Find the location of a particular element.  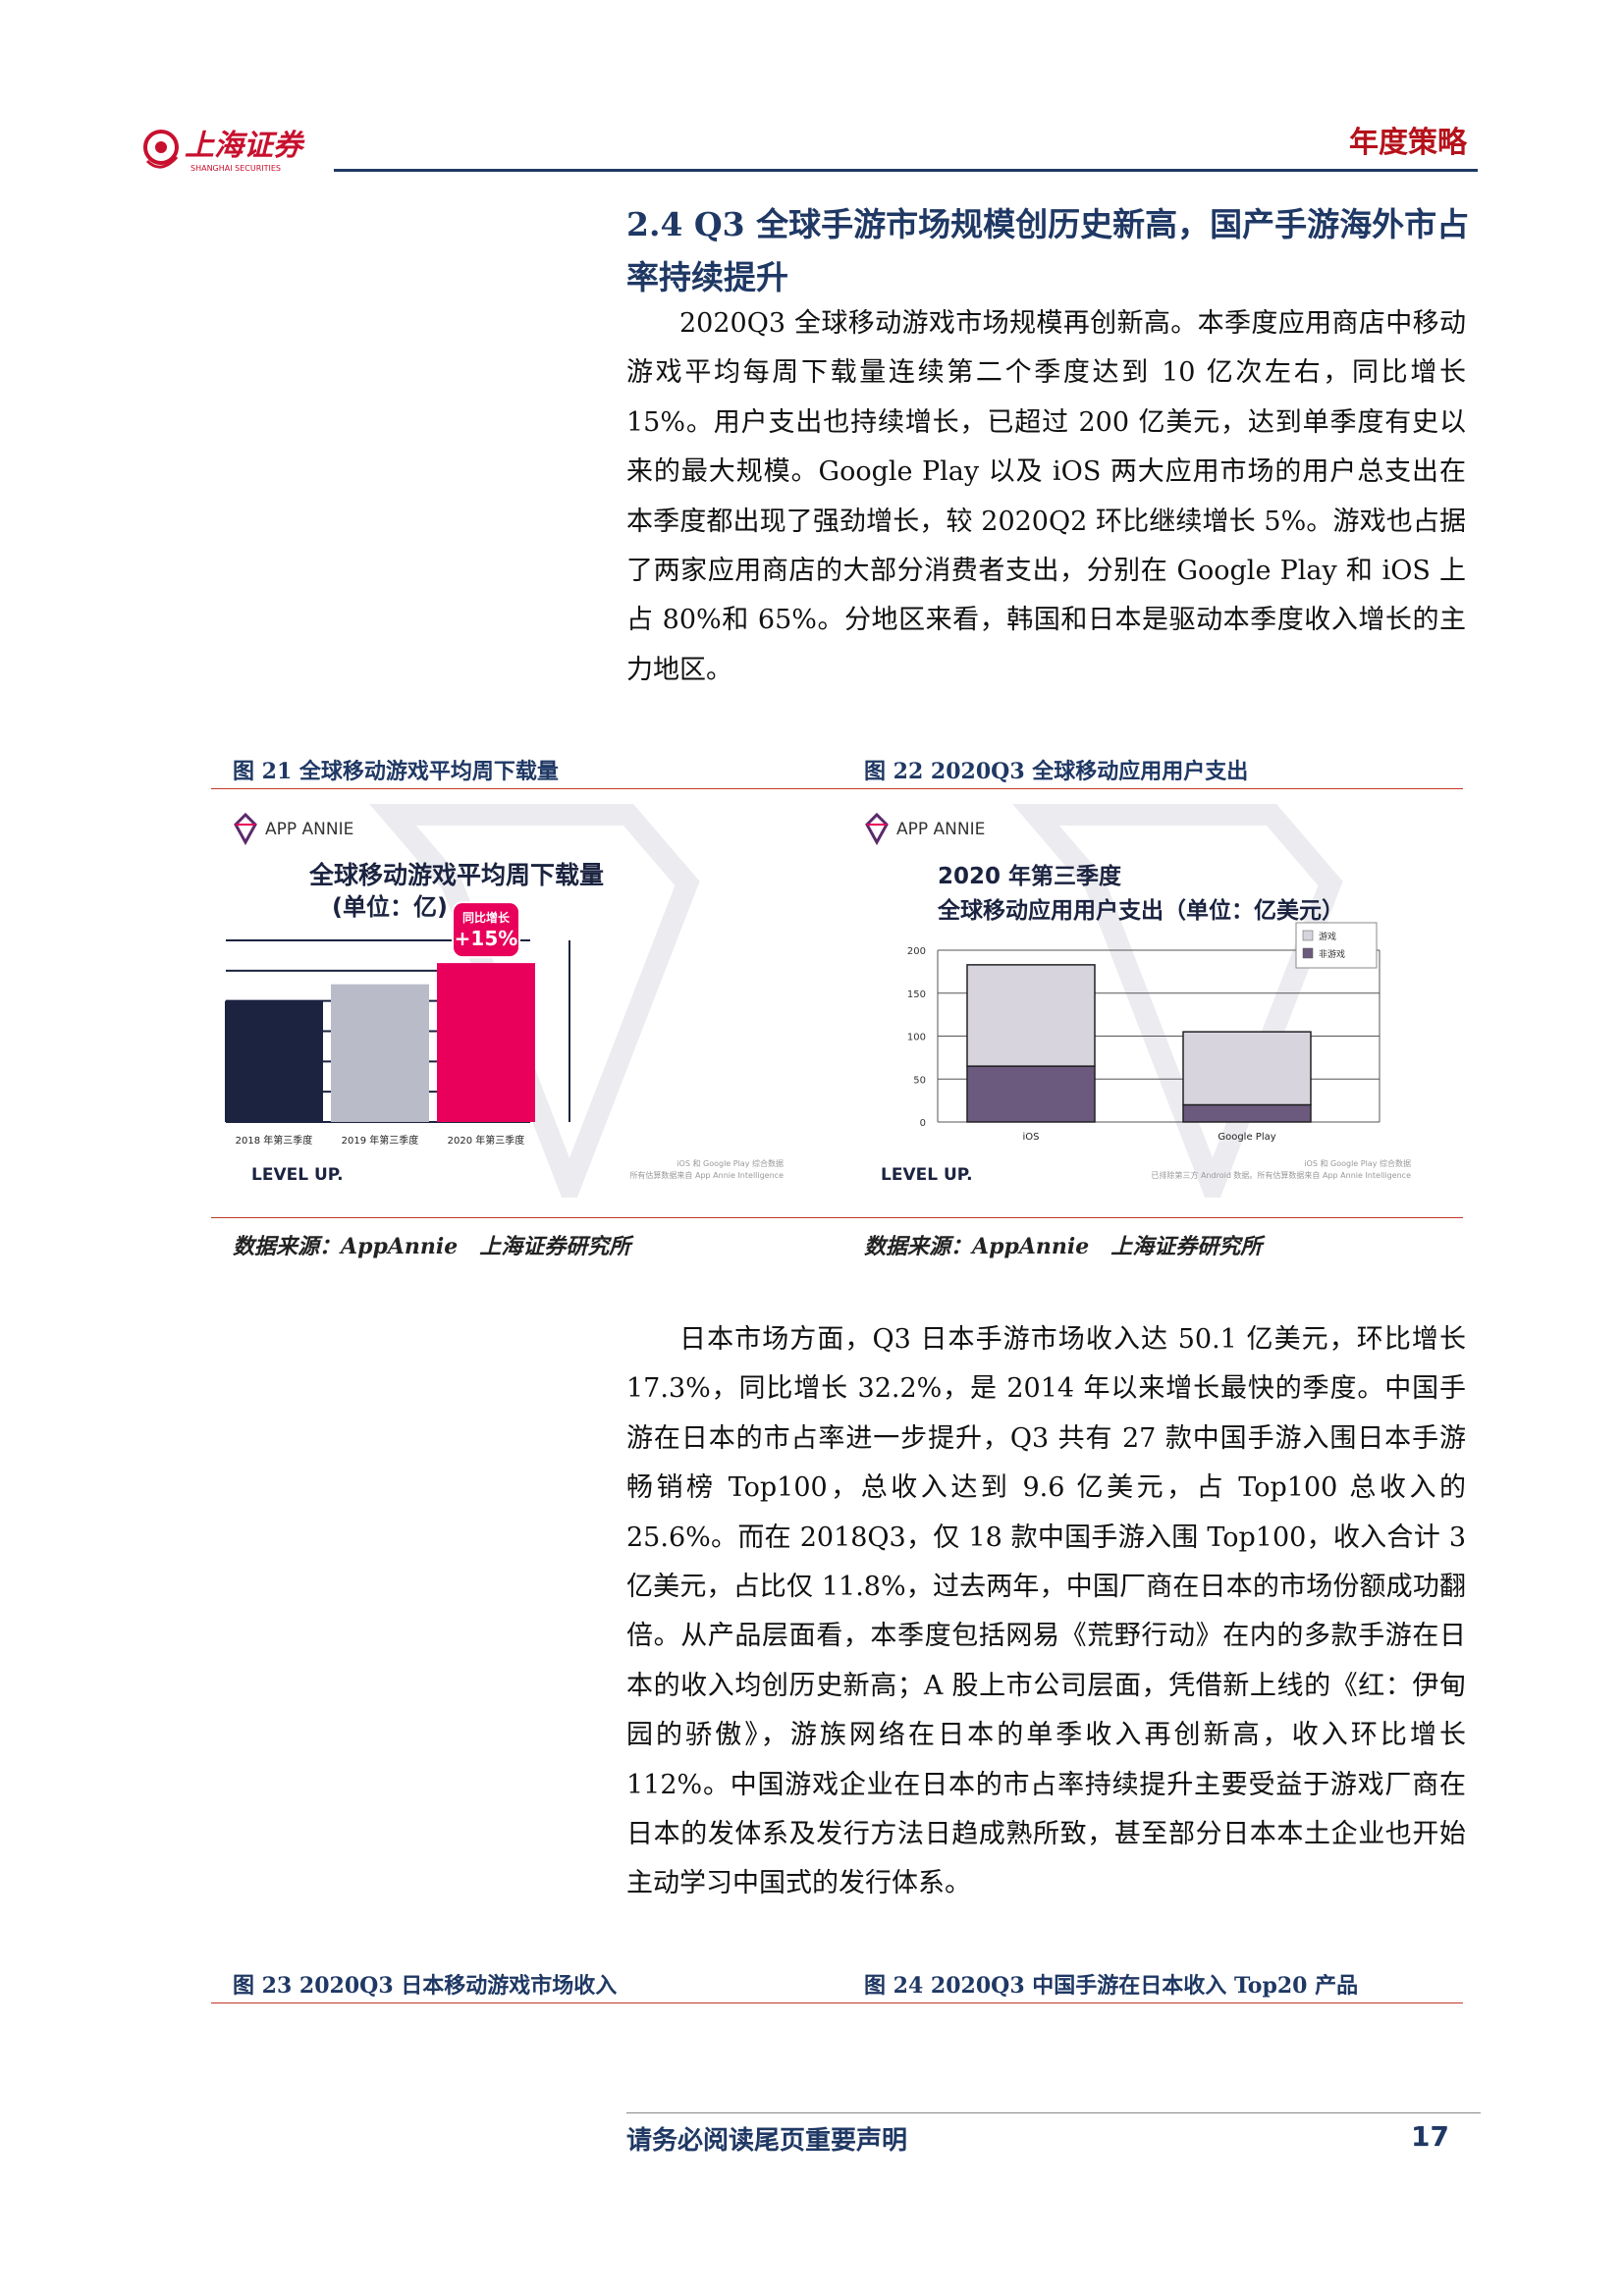

figure-21-source: 数据来源：AppAnnie 上海证券研究所 is located at coordinates (432, 1246).